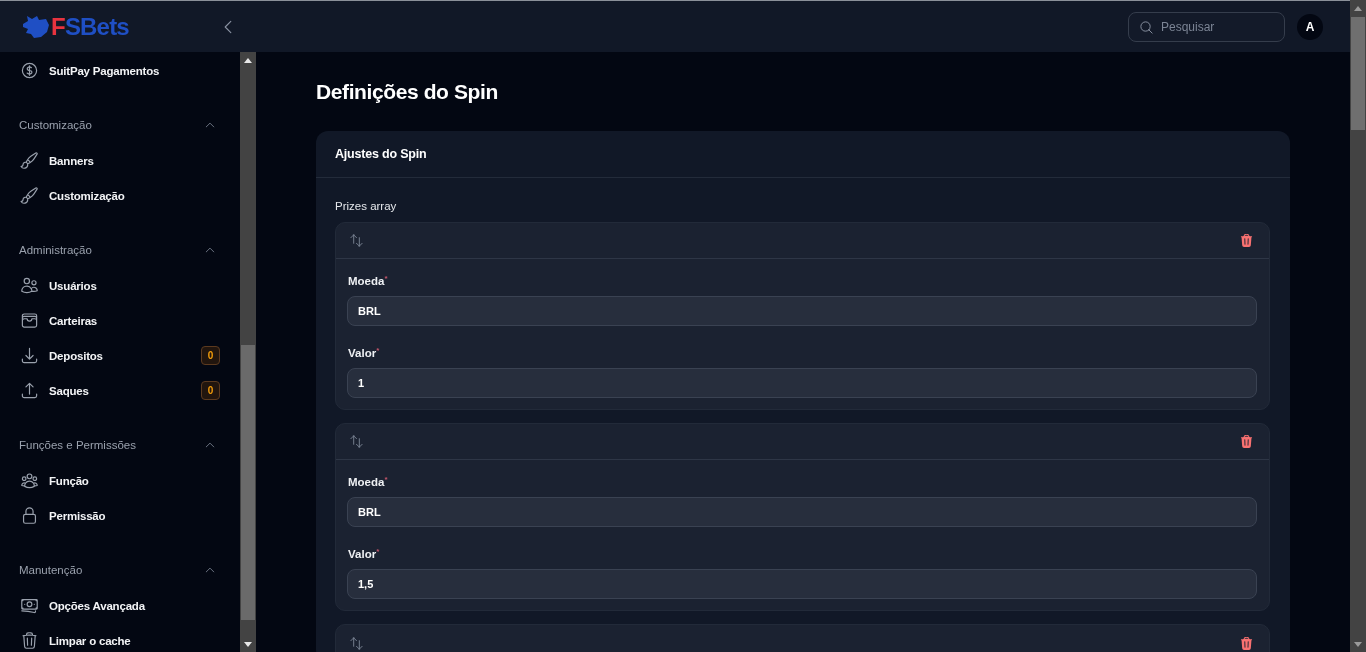 The image size is (1366, 652). I want to click on page-title: Definições do Spin, so click(407, 92).